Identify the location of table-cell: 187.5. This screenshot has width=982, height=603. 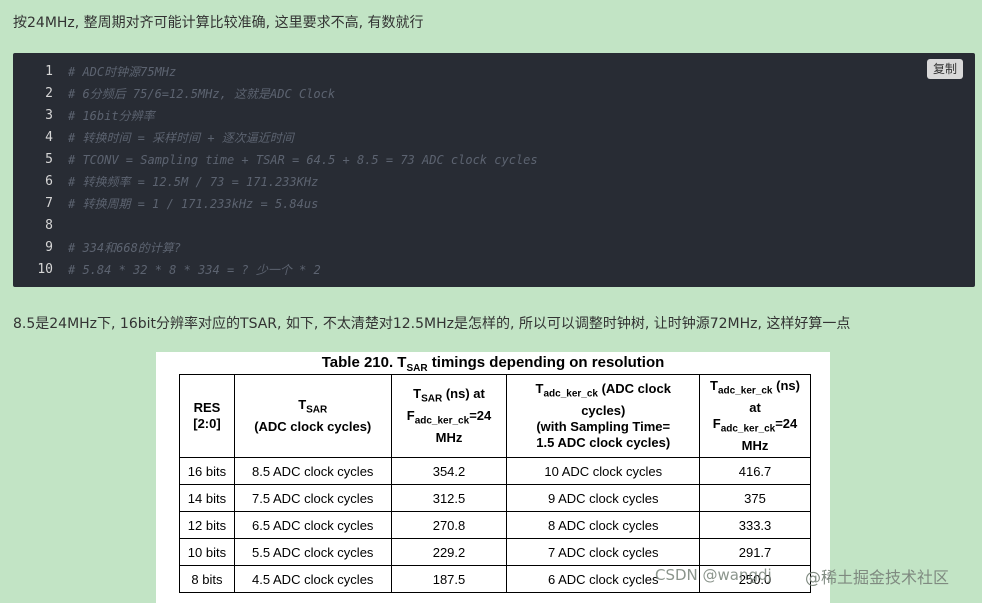
(449, 579).